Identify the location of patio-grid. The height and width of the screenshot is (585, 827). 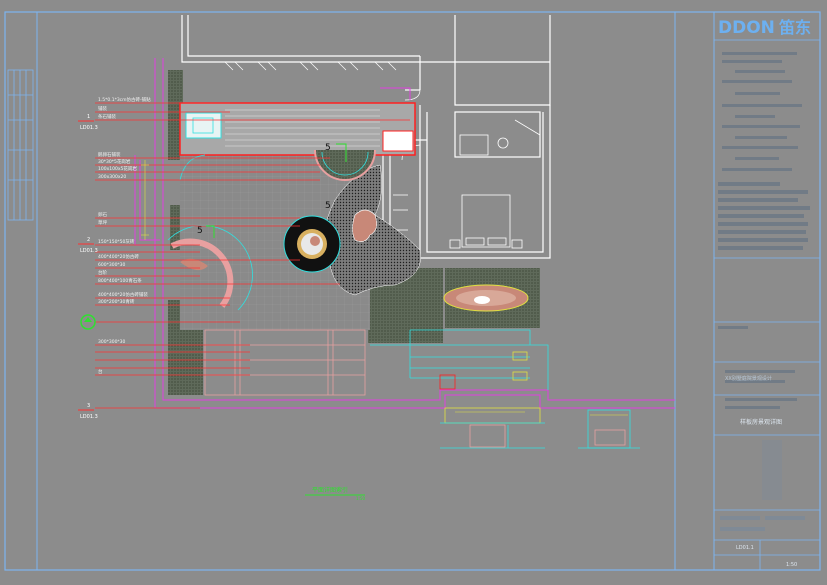
(285, 362).